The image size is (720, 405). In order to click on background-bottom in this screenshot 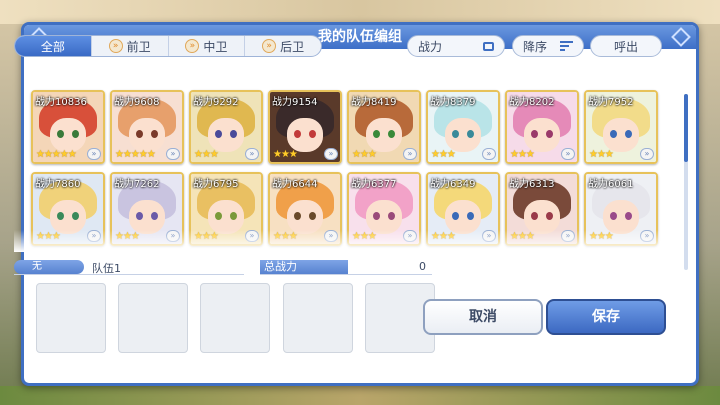, I will do `click(360, 395)`.